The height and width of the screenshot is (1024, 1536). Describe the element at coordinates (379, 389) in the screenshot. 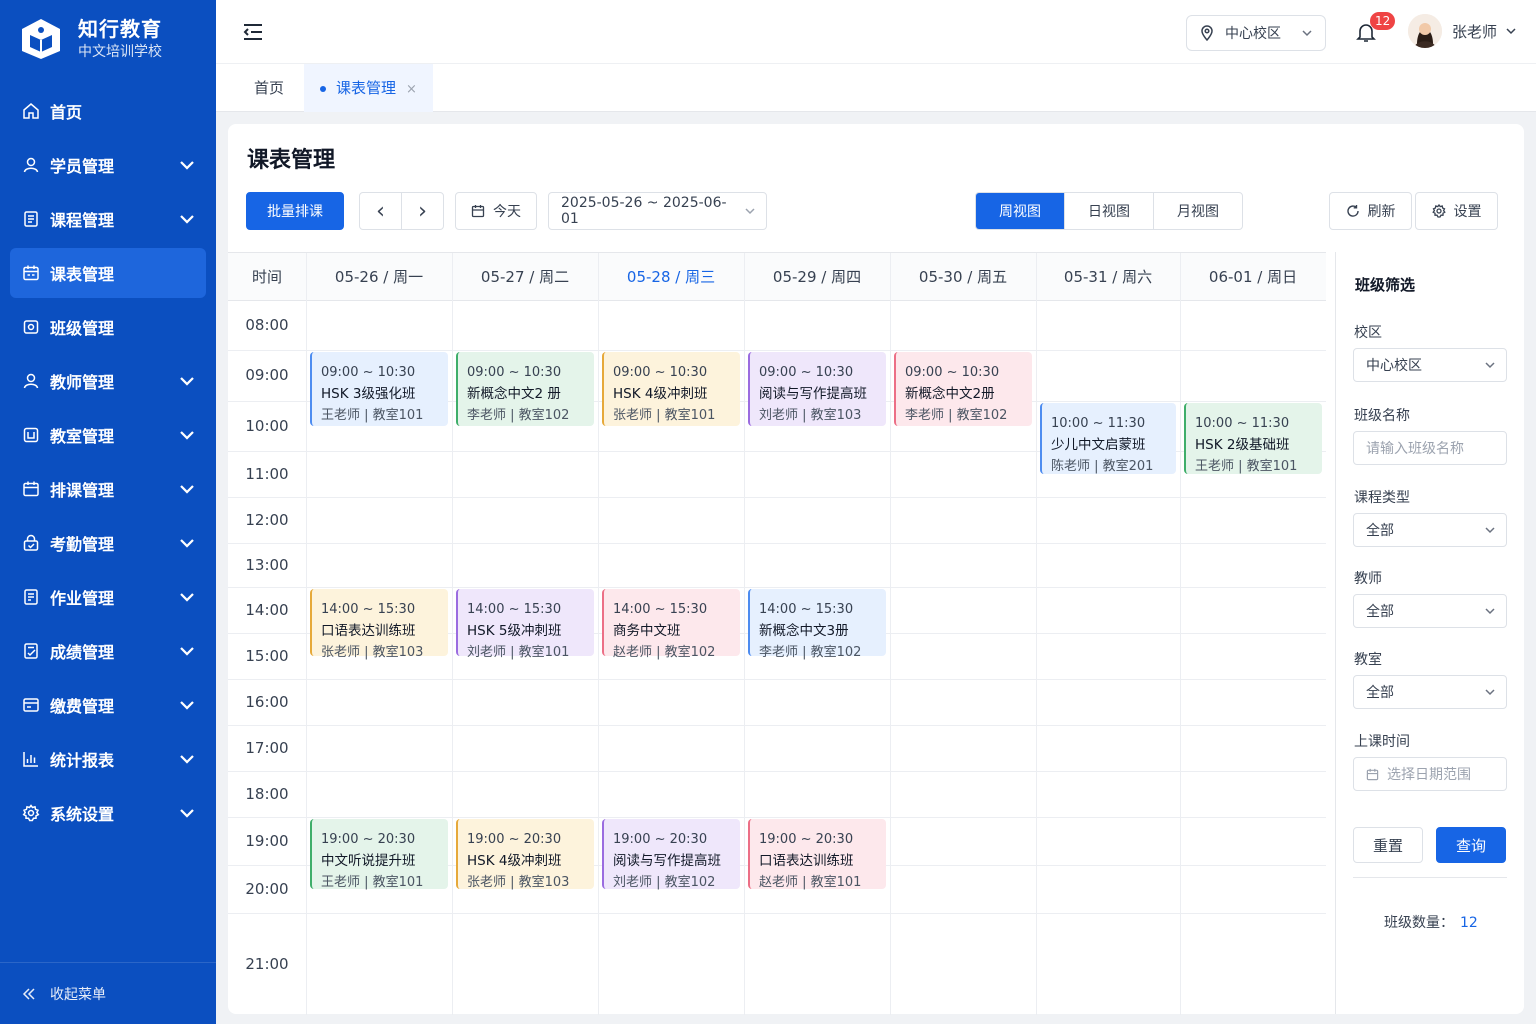

I see `class-event-card: 09:00 ~ 10:30 HSK 3级强化班 王老师 | 教室101` at that location.